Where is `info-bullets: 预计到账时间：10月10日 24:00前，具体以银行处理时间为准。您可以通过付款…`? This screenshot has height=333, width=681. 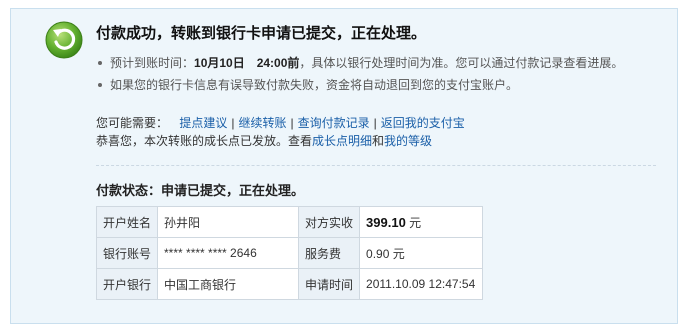 info-bullets: 预计到账时间：10月10日 24:00前，具体以银行处理时间为准。您可以通过付款… is located at coordinates (359, 77).